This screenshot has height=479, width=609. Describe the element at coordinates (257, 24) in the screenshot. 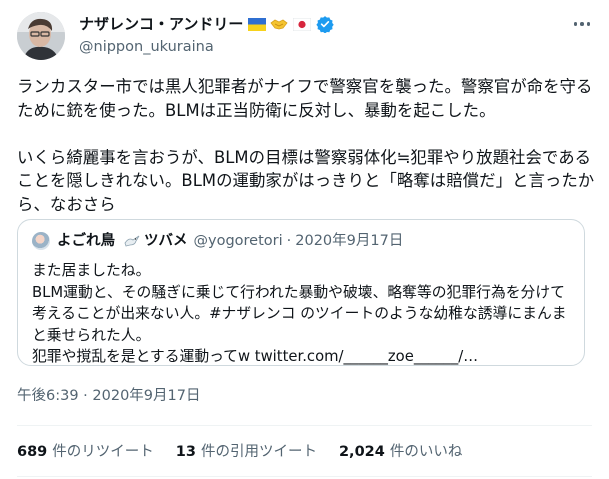

I see `ukraine-flag-icon` at that location.